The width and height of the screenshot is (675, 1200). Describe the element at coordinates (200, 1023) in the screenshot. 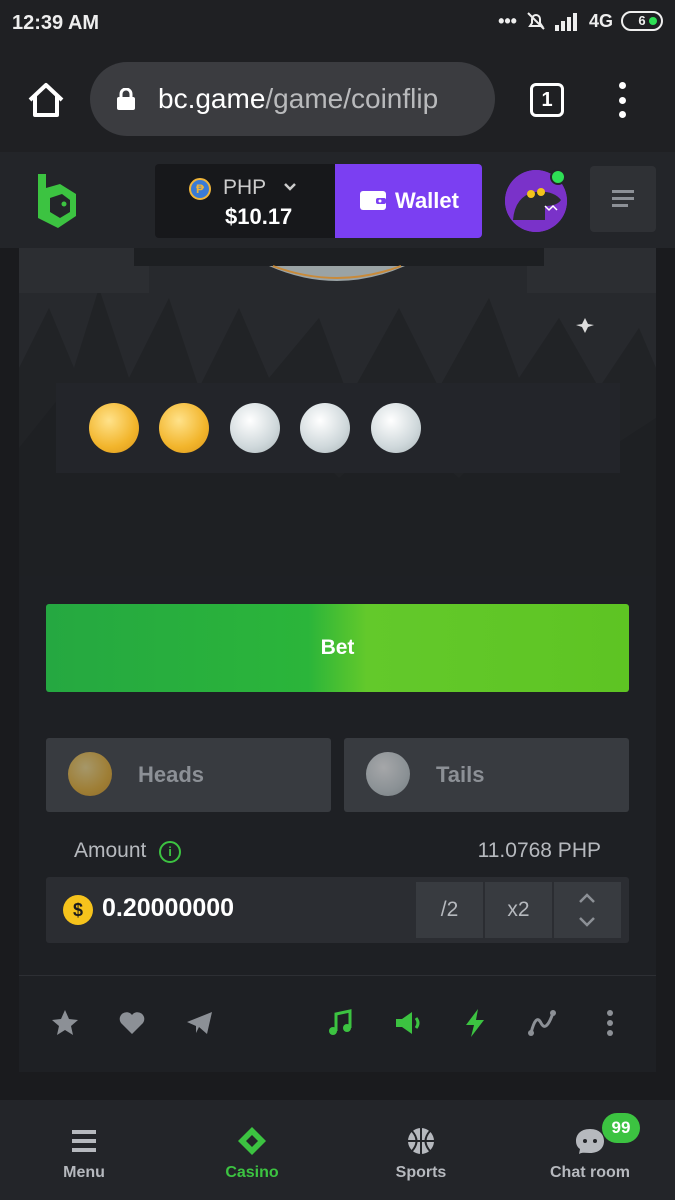

I see `share-icon` at that location.